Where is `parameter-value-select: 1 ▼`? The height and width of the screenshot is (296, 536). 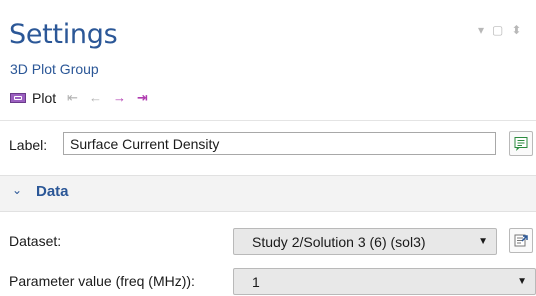
parameter-value-select: 1 ▼ is located at coordinates (384, 281).